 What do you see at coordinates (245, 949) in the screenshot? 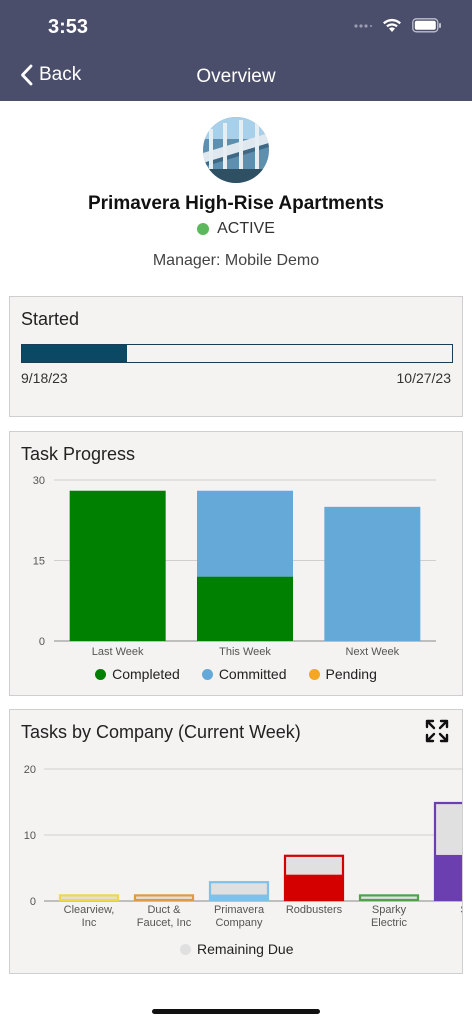
I see `remaining-due-label: Remaining Due` at bounding box center [245, 949].